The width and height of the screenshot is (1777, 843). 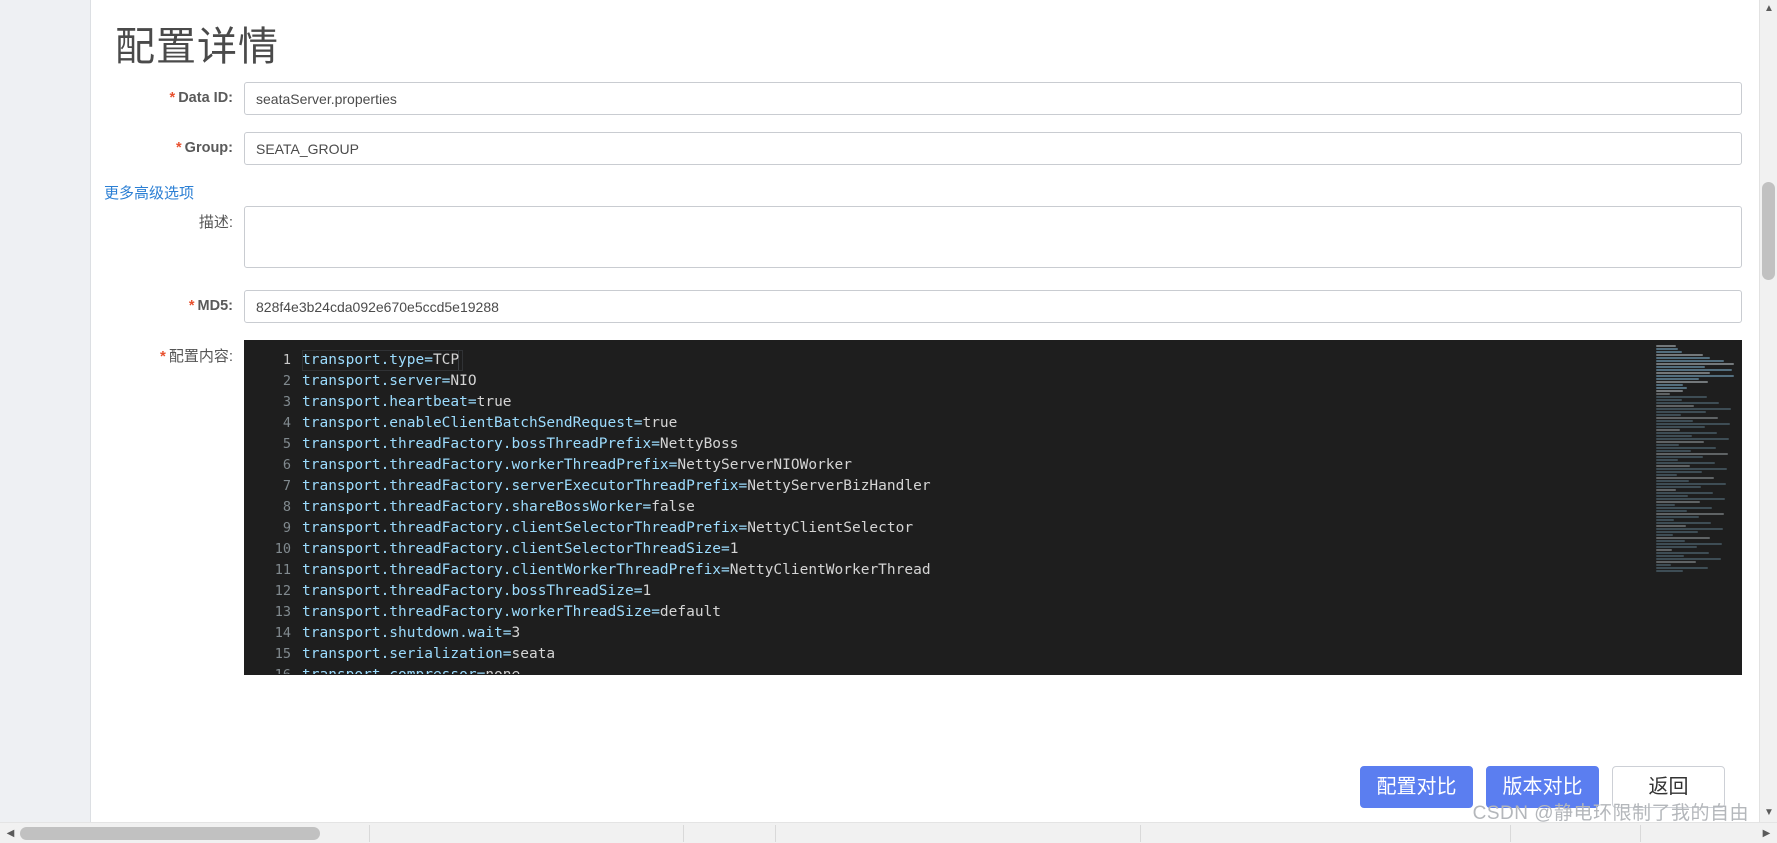 What do you see at coordinates (282, 549) in the screenshot?
I see `code-line-number: 10` at bounding box center [282, 549].